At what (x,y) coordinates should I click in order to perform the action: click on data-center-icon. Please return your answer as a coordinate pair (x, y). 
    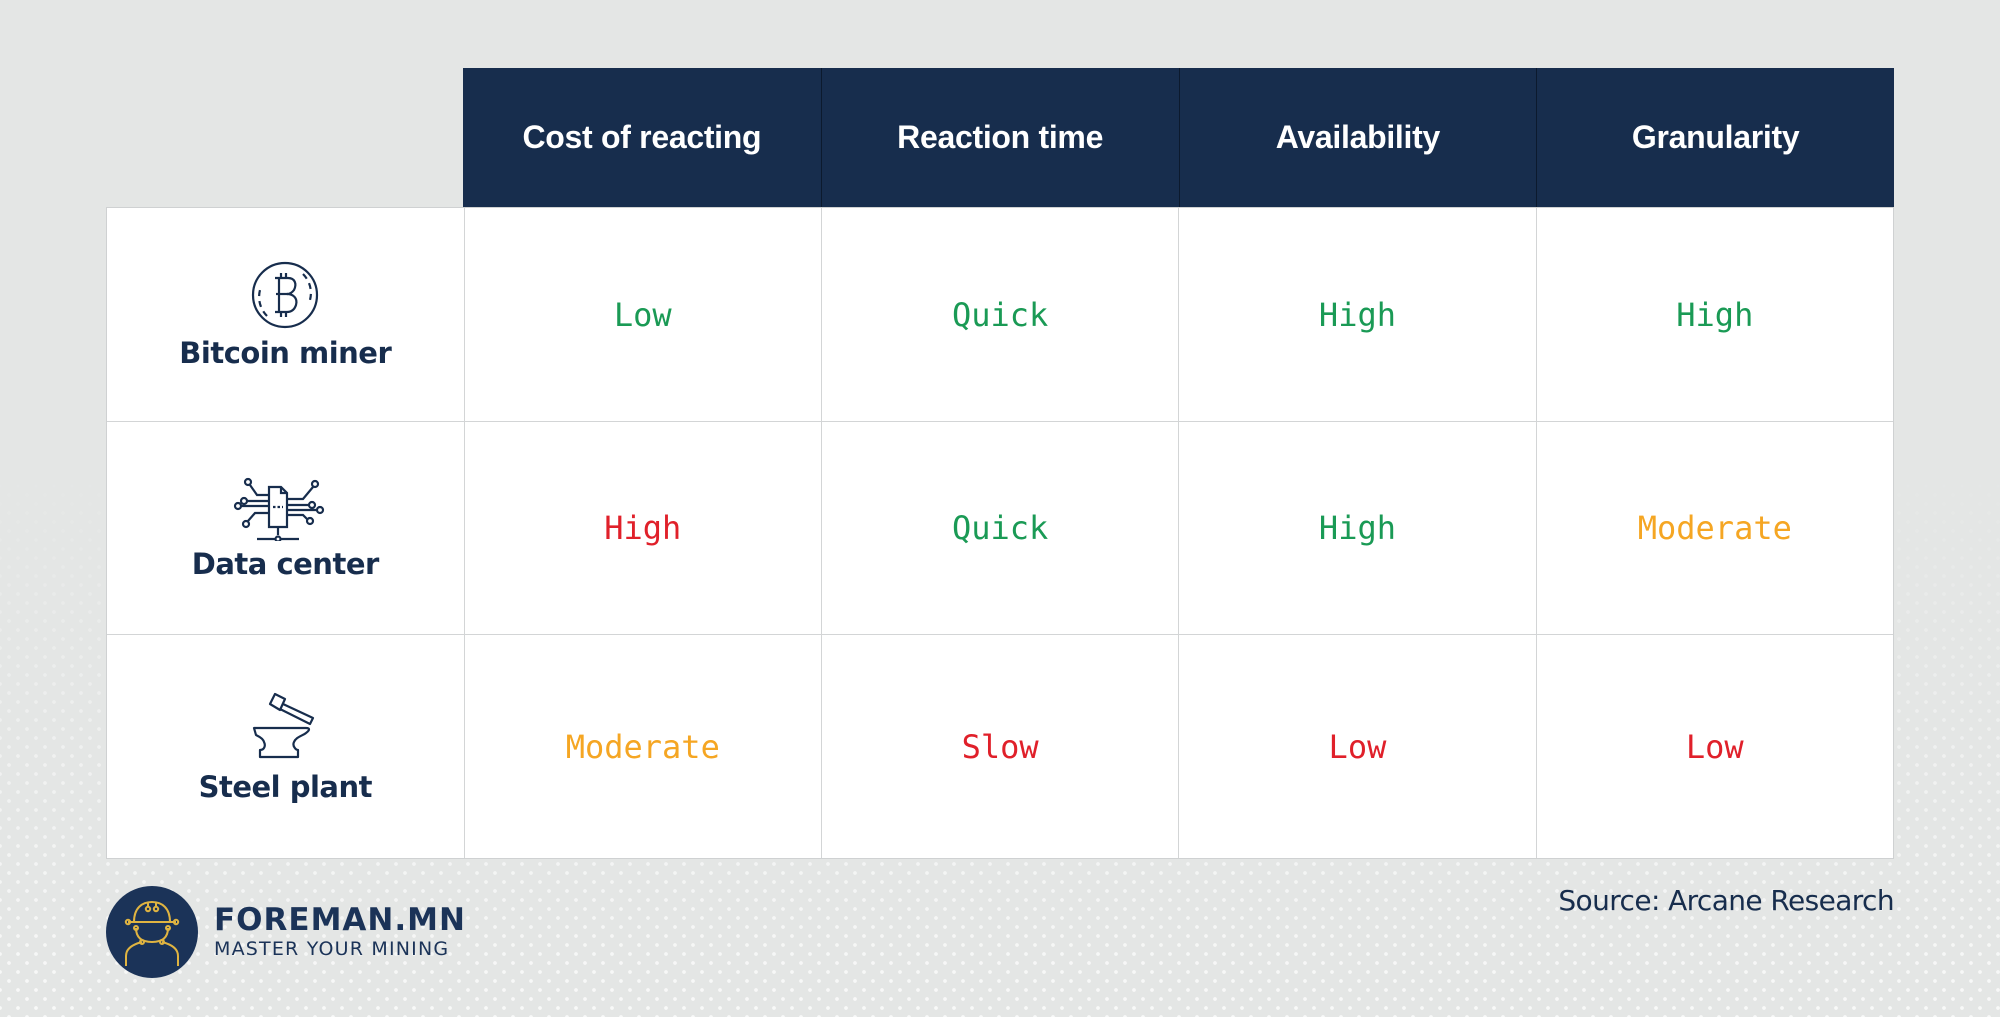
    Looking at the image, I should click on (279, 509).